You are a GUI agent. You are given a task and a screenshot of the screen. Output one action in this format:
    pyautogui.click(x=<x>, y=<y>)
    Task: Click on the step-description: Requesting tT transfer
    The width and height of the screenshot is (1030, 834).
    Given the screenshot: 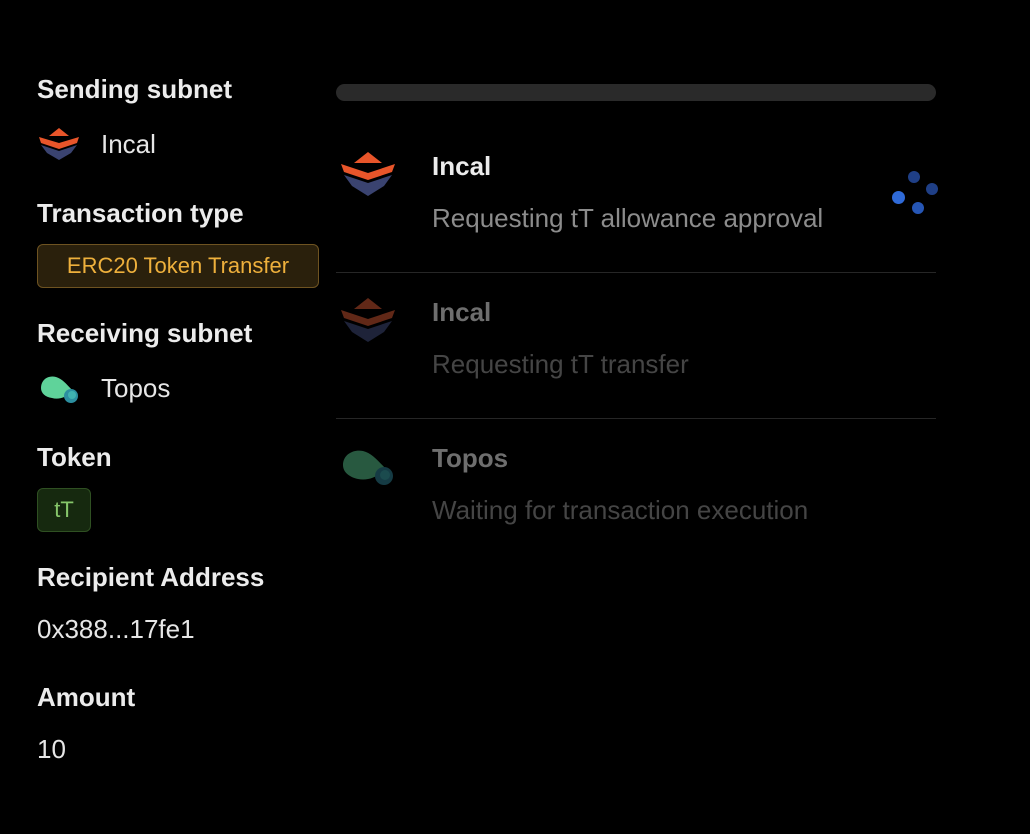 What is the action you would take?
    pyautogui.click(x=560, y=364)
    